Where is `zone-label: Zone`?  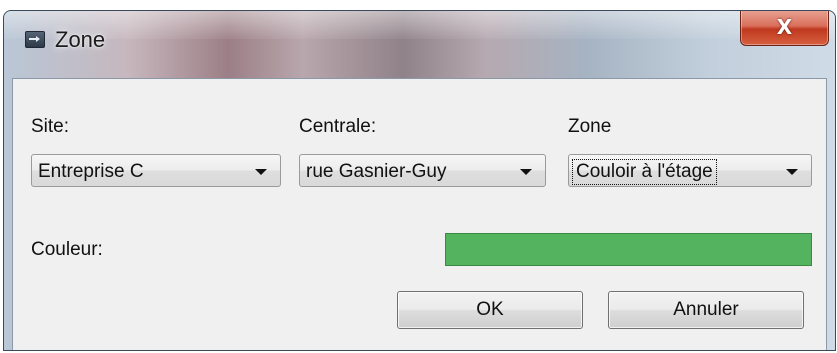 zone-label: Zone is located at coordinates (590, 126).